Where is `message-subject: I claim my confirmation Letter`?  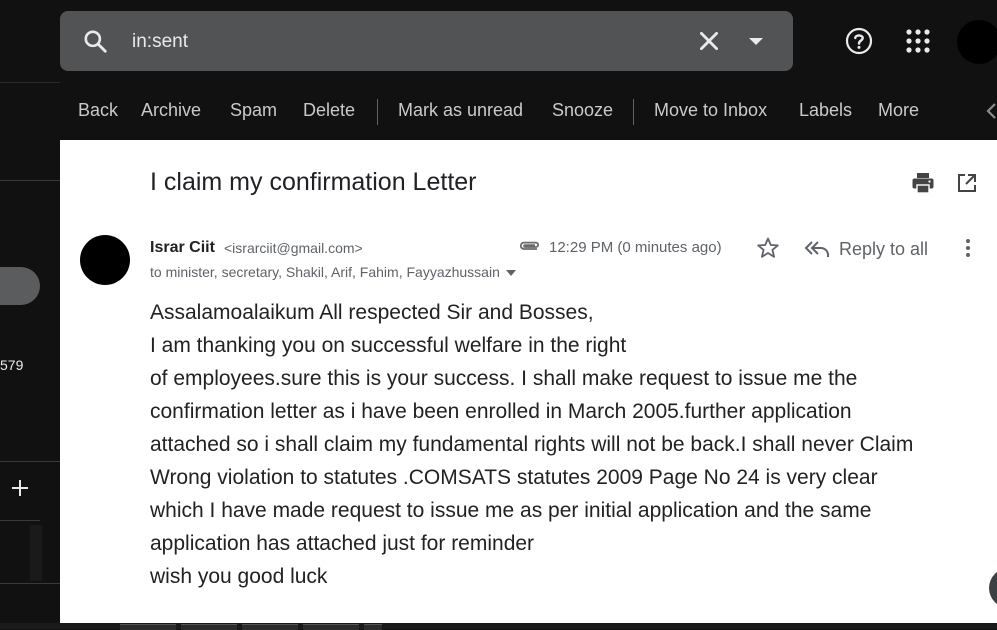
message-subject: I claim my confirmation Letter is located at coordinates (313, 182).